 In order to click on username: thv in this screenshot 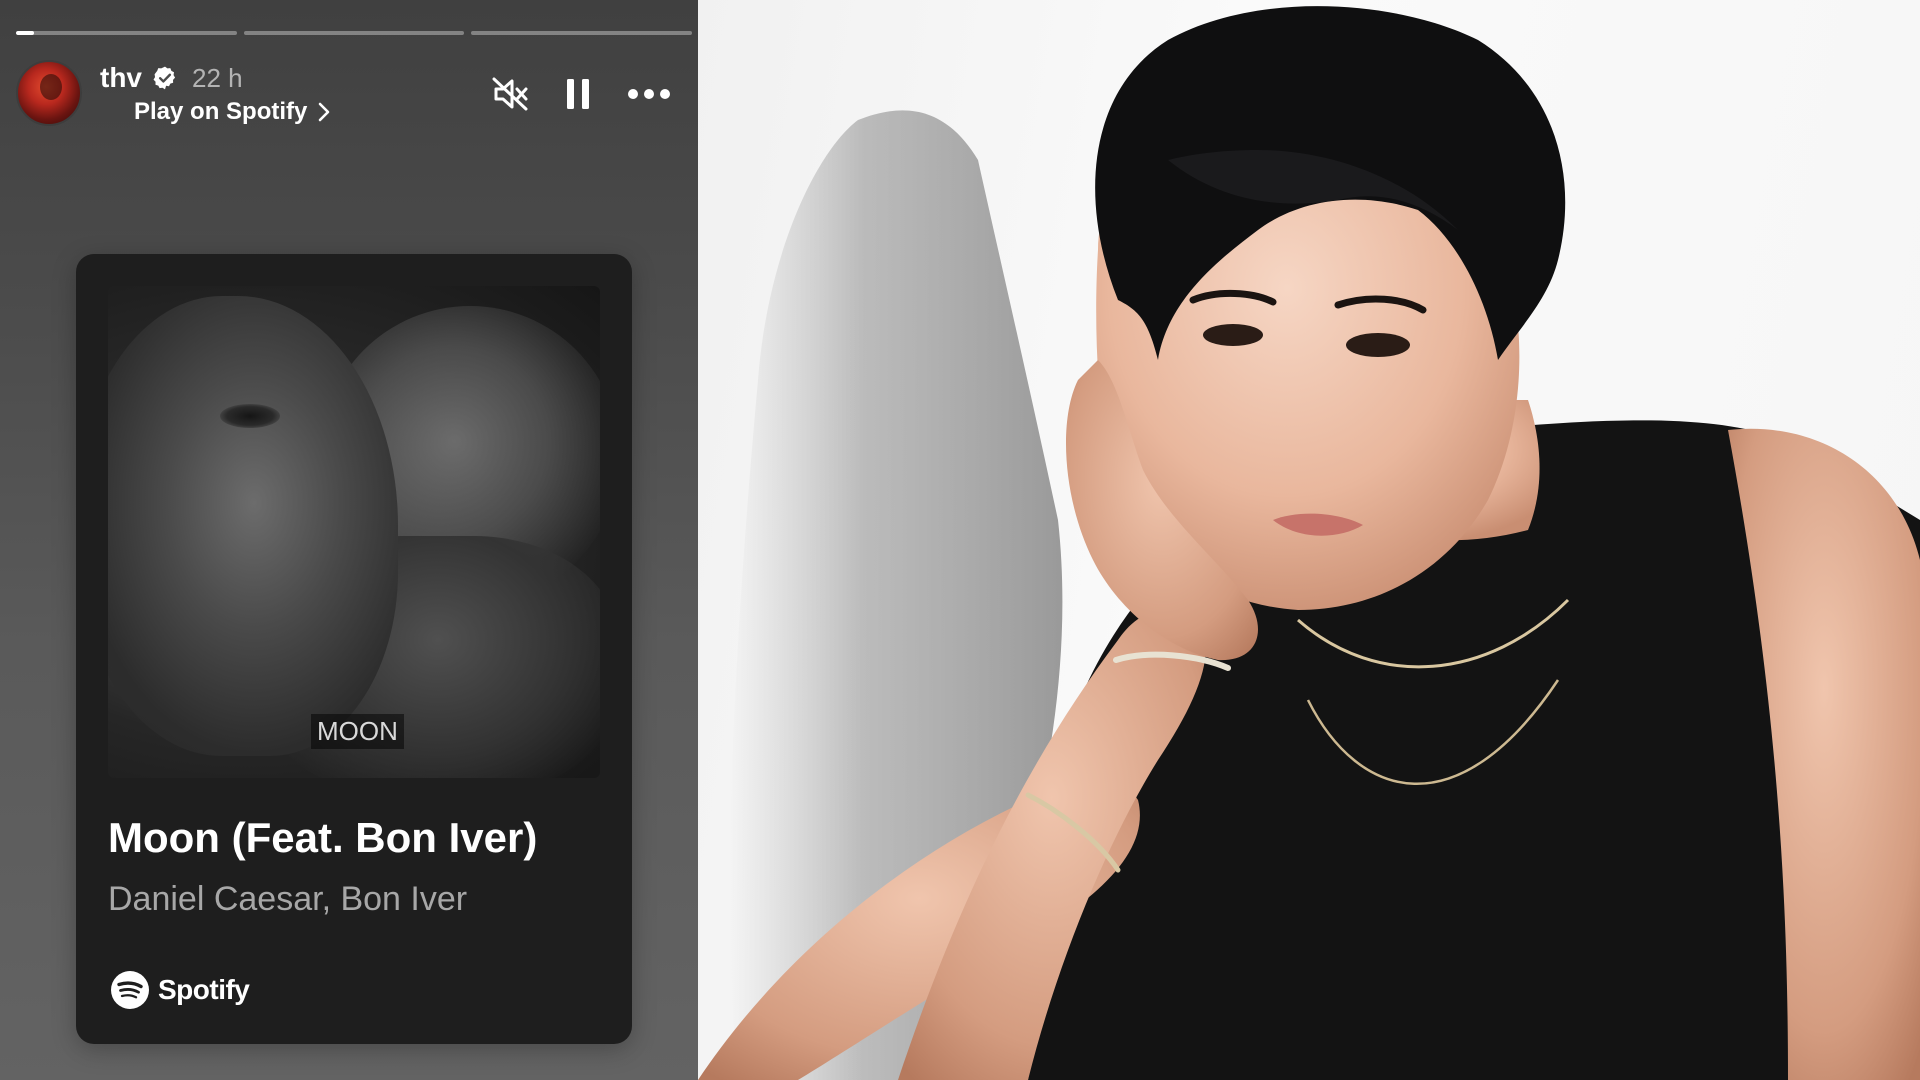, I will do `click(121, 78)`.